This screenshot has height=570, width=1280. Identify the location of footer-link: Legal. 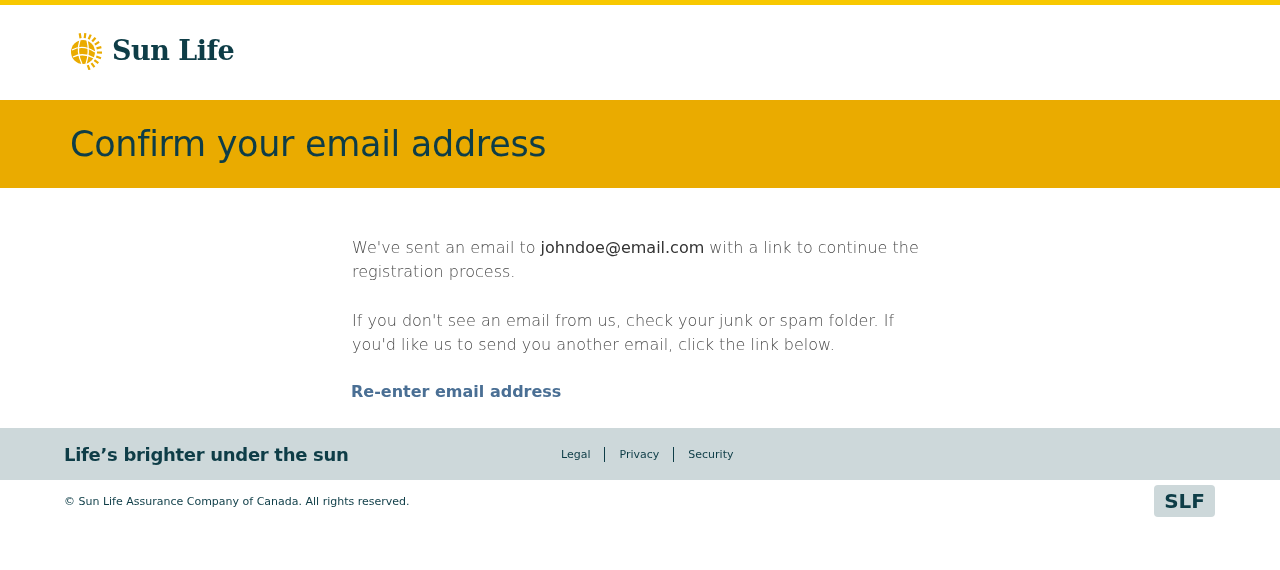
(576, 454).